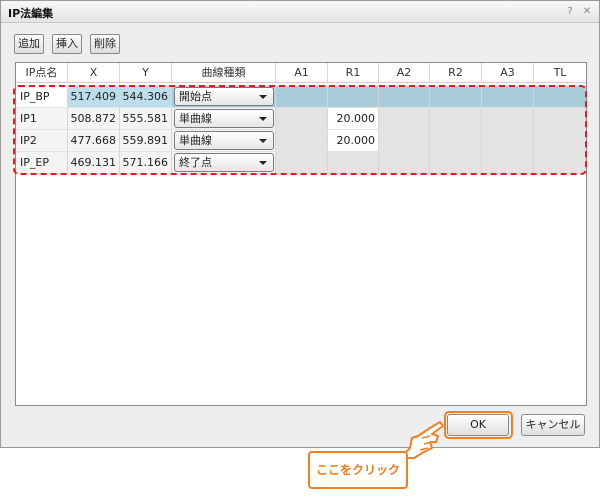 This screenshot has width=600, height=496. What do you see at coordinates (94, 72) in the screenshot?
I see `column-header-x: X` at bounding box center [94, 72].